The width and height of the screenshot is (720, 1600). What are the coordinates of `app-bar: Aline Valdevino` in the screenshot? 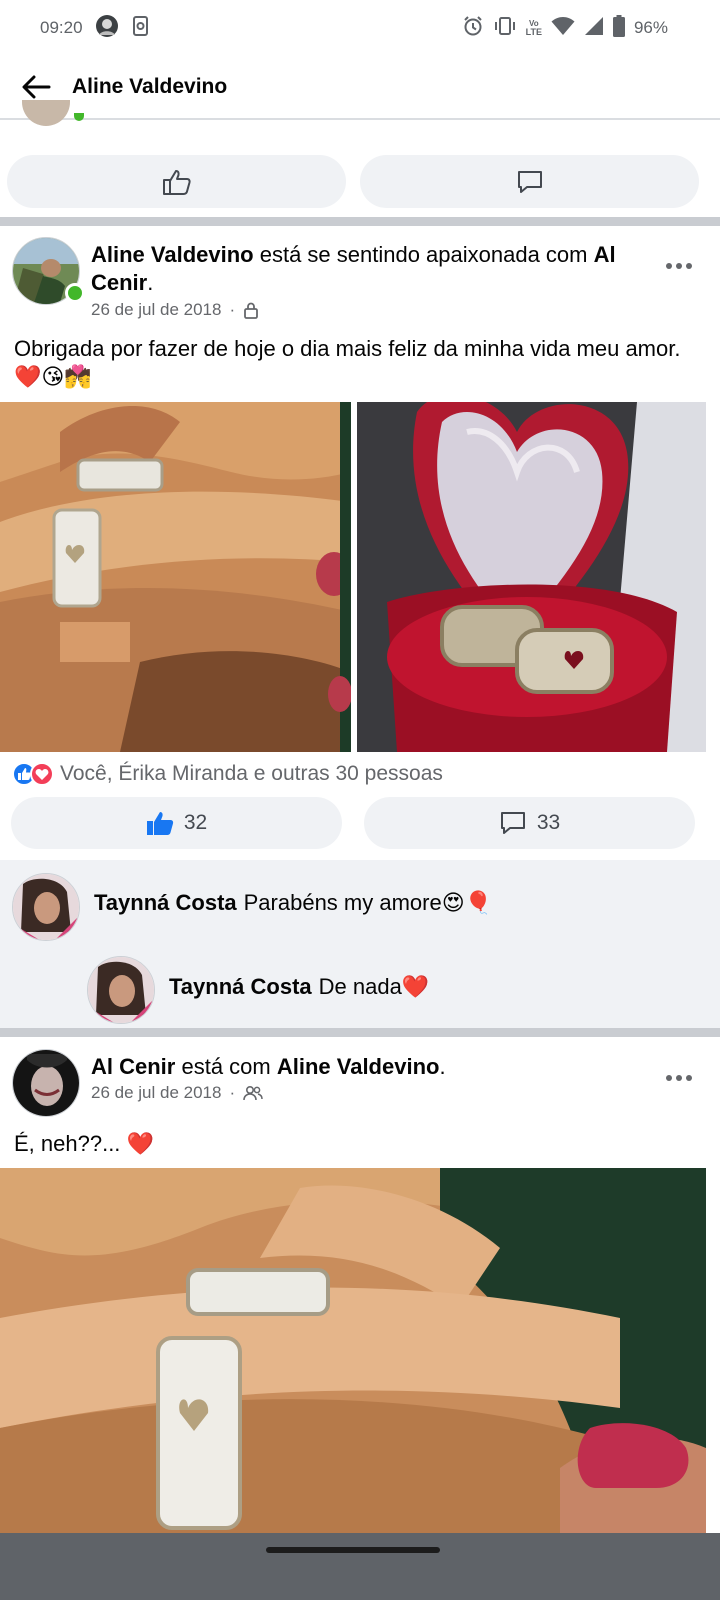 It's located at (360, 88).